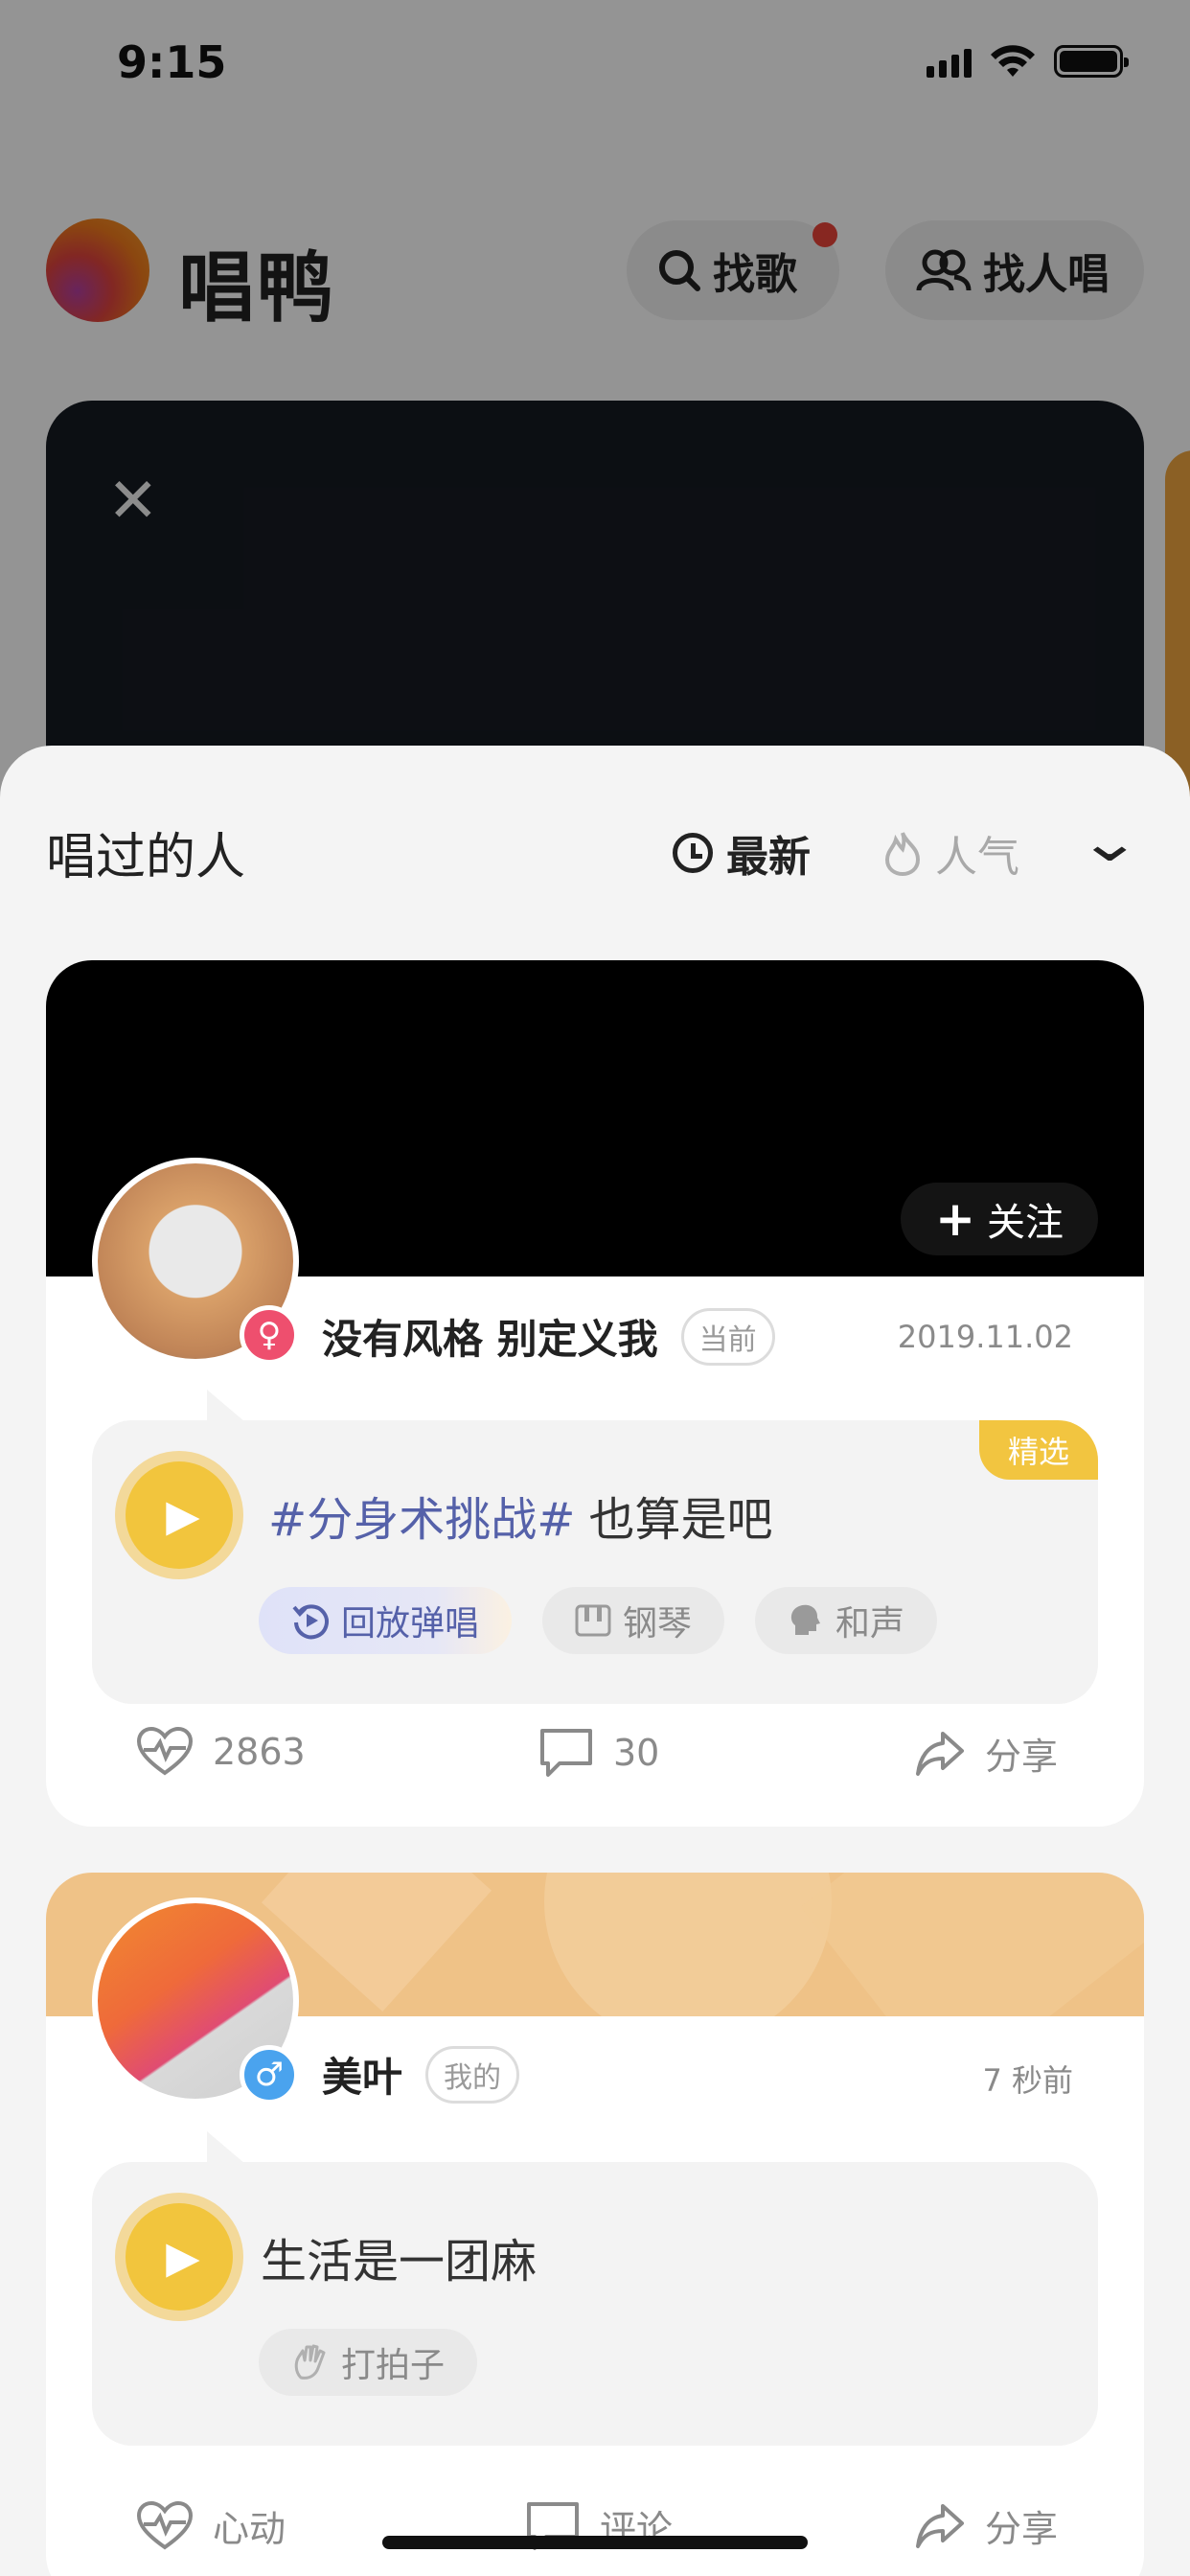  What do you see at coordinates (681, 1520) in the screenshot?
I see `caption-text: 也算是吧` at bounding box center [681, 1520].